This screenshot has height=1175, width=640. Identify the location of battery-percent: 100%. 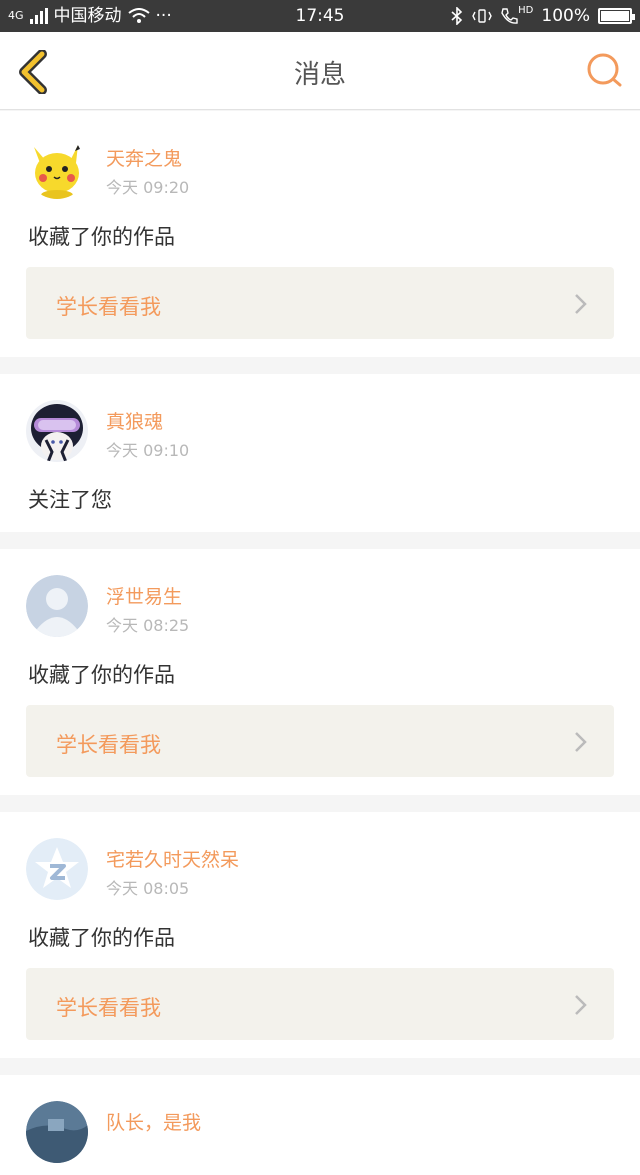
(565, 16).